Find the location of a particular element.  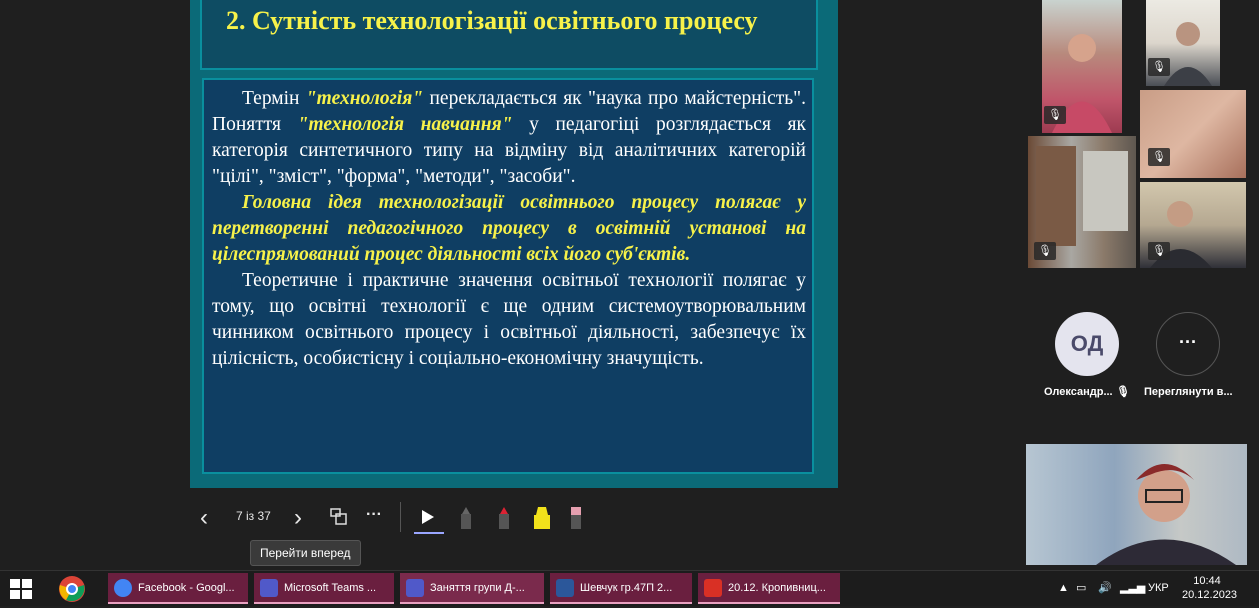

more-participants-button: ··· is located at coordinates (1188, 344).